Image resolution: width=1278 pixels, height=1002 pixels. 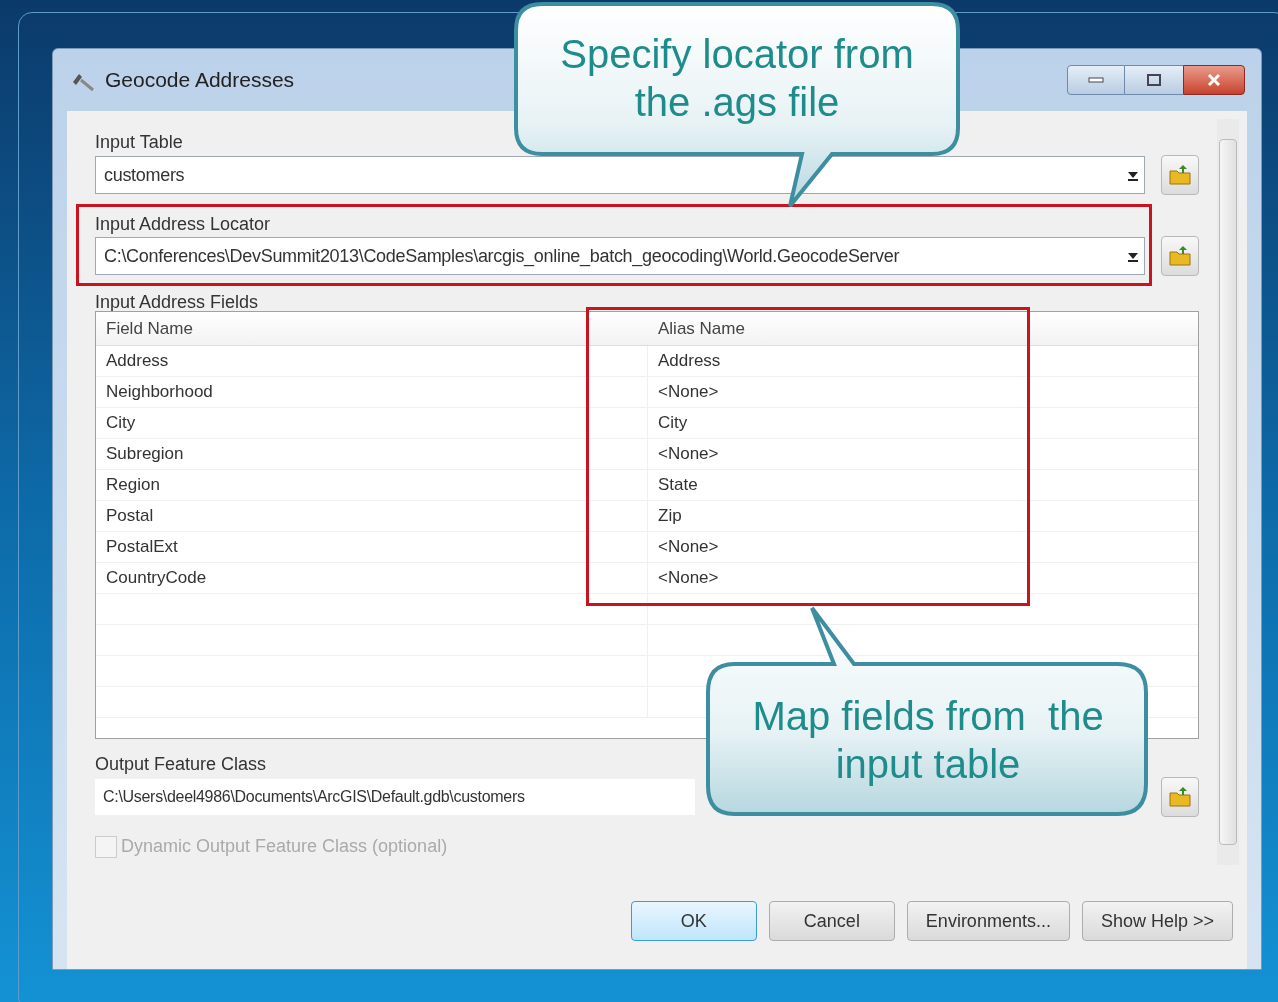 What do you see at coordinates (284, 846) in the screenshot?
I see `checkbox-label: Dynamic Output Feature Class (optional)` at bounding box center [284, 846].